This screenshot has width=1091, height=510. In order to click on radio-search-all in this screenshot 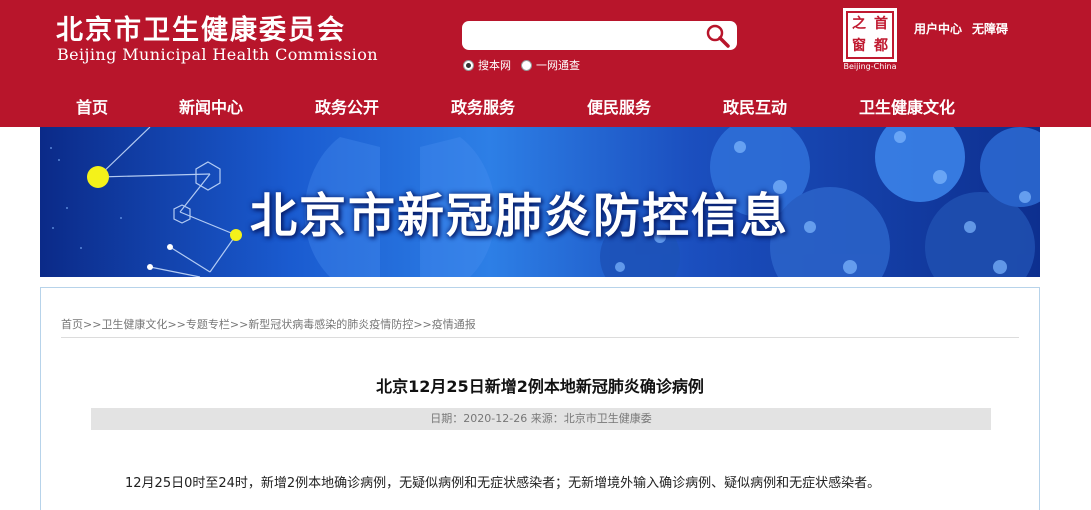, I will do `click(526, 65)`.